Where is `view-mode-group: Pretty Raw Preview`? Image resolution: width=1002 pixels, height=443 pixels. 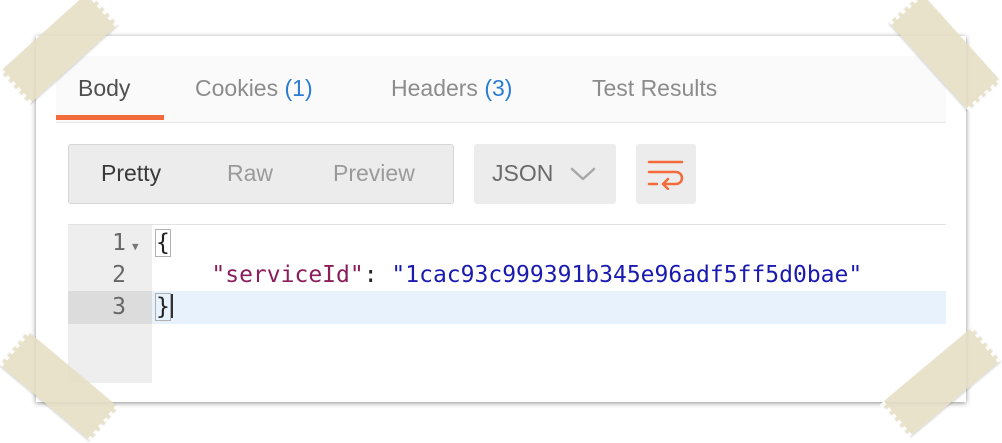
view-mode-group: Pretty Raw Preview is located at coordinates (261, 174).